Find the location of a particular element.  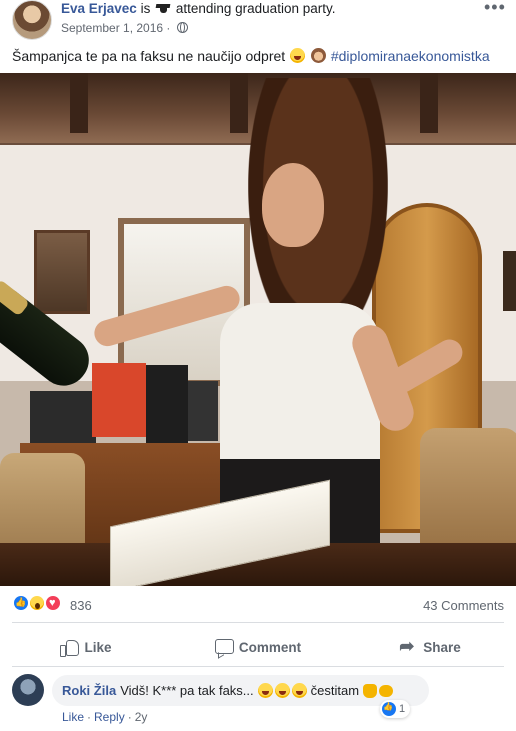

graduation-cap-icon is located at coordinates (163, 9).